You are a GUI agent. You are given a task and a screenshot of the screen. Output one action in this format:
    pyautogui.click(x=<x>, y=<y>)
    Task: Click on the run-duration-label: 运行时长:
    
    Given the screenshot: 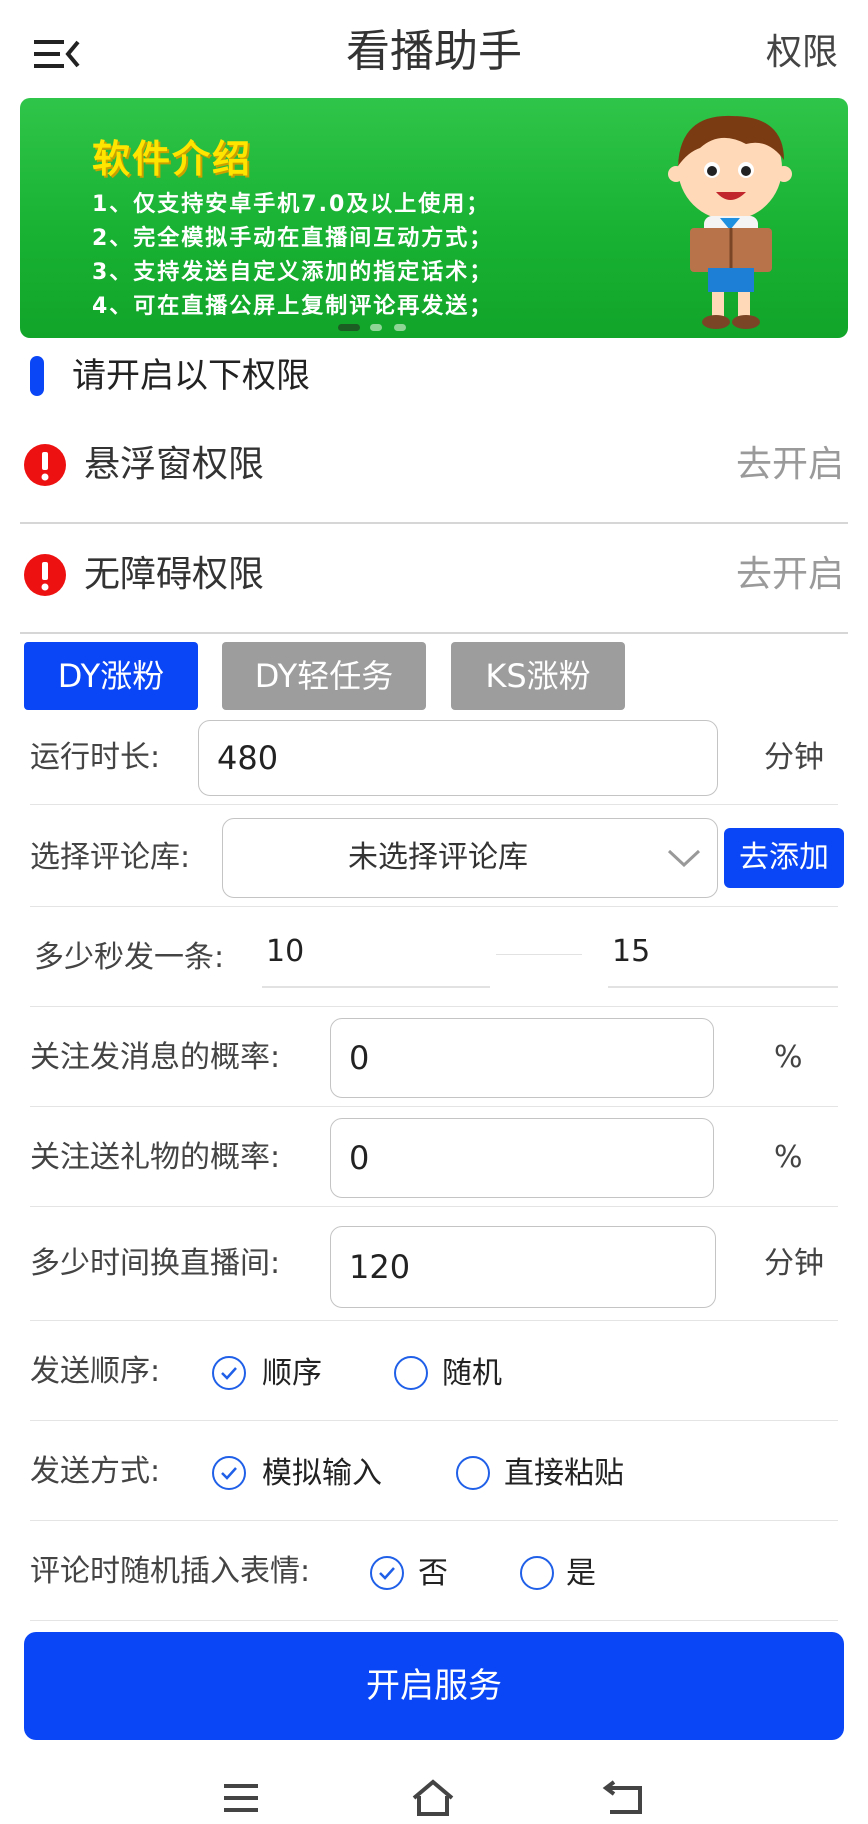 What is the action you would take?
    pyautogui.click(x=95, y=757)
    